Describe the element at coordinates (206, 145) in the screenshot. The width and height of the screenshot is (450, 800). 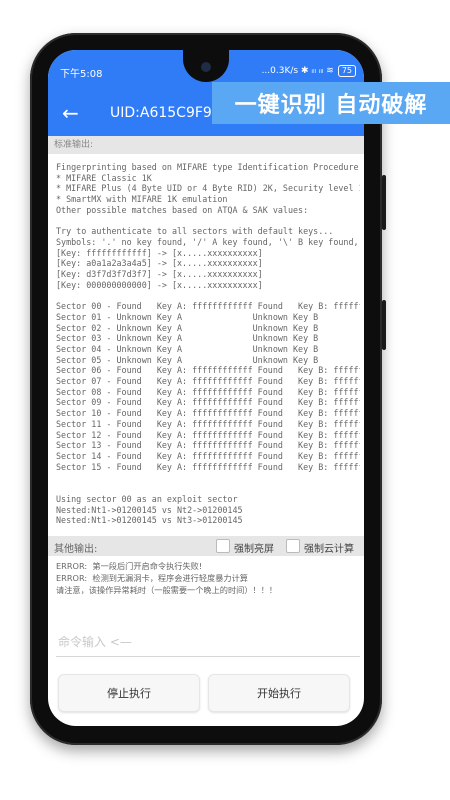
I see `standard-output-label: 标准输出:` at that location.